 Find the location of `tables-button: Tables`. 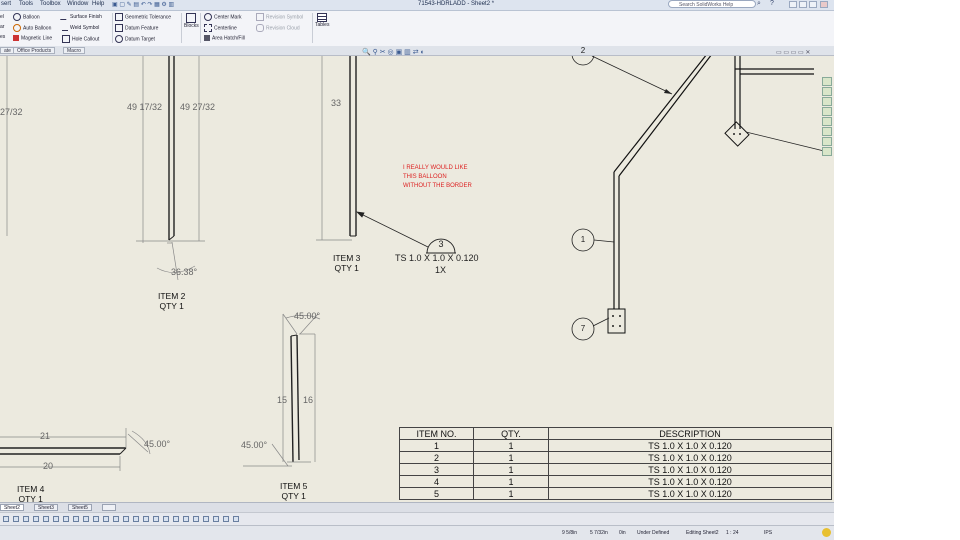

tables-button: Tables is located at coordinates (322, 20).